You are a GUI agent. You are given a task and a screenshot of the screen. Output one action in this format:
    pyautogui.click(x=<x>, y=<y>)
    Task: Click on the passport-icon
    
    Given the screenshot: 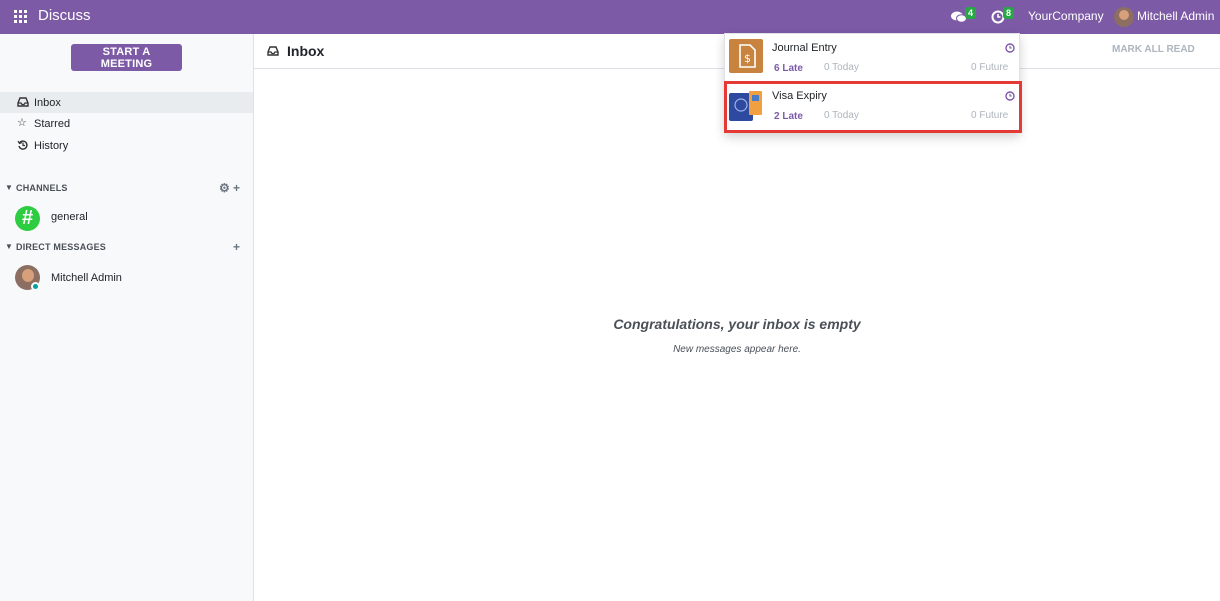 What is the action you would take?
    pyautogui.click(x=745, y=106)
    